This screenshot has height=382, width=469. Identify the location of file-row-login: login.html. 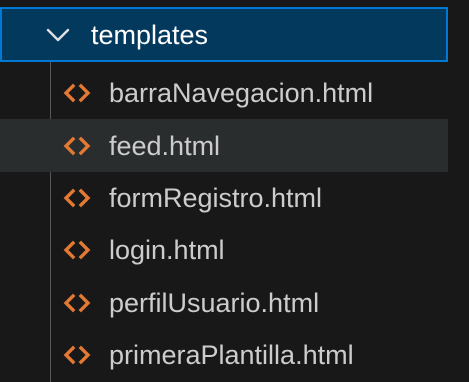
(224, 250).